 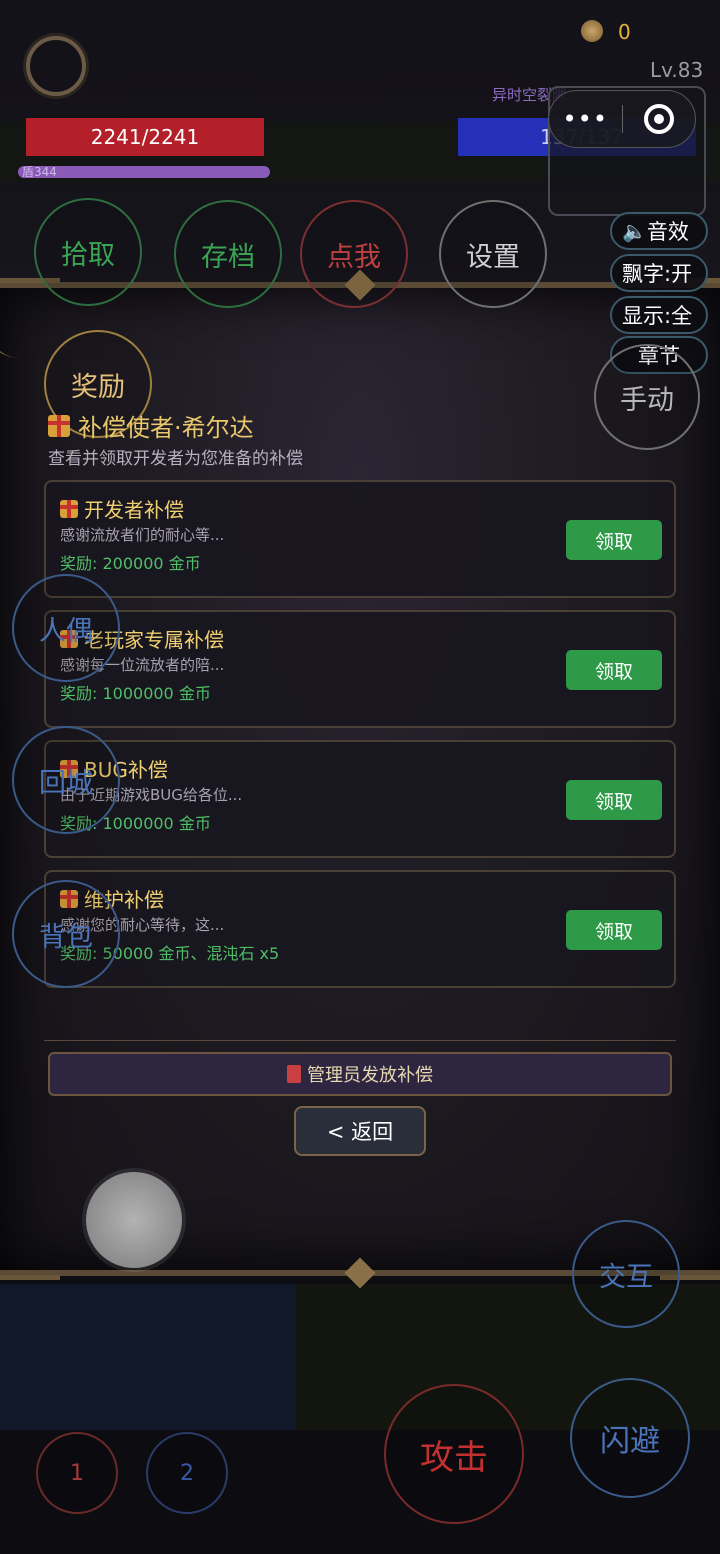 I want to click on mailbox-icon, so click(x=294, y=1074).